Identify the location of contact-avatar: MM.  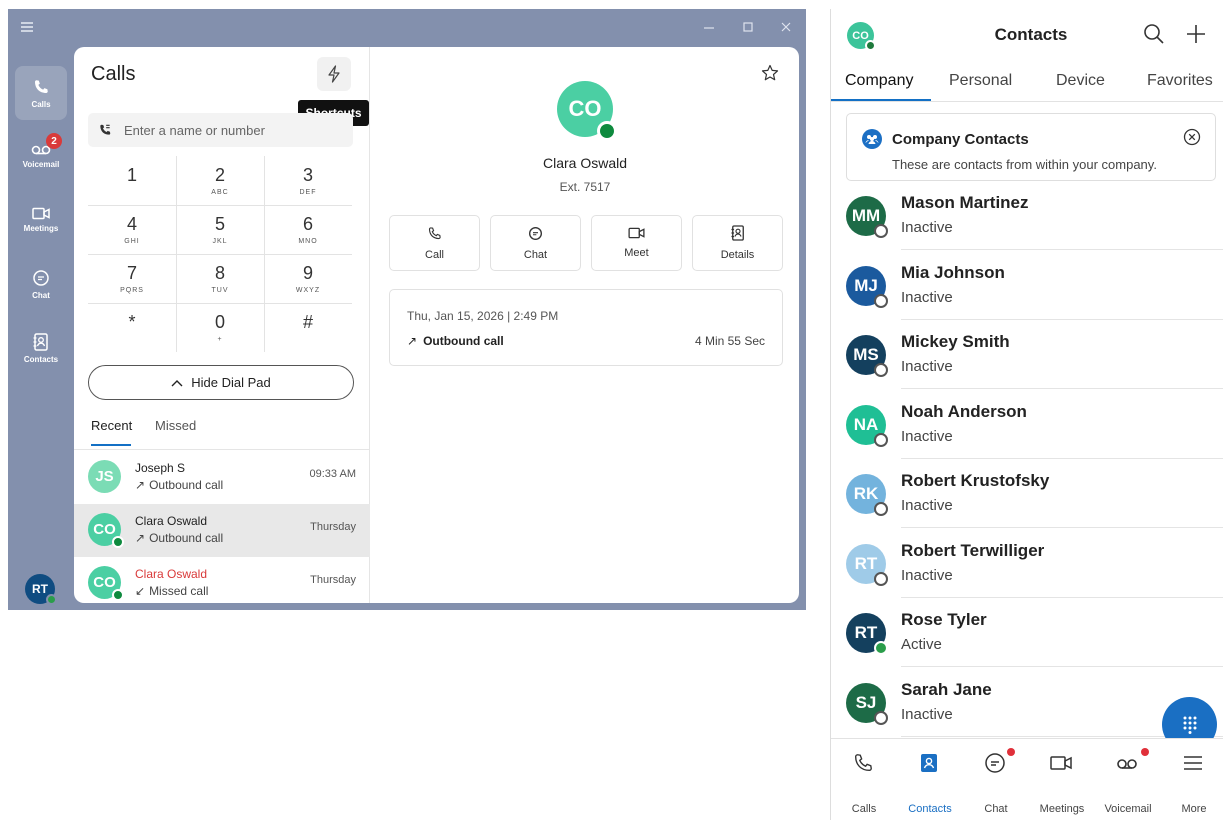
(867, 217).